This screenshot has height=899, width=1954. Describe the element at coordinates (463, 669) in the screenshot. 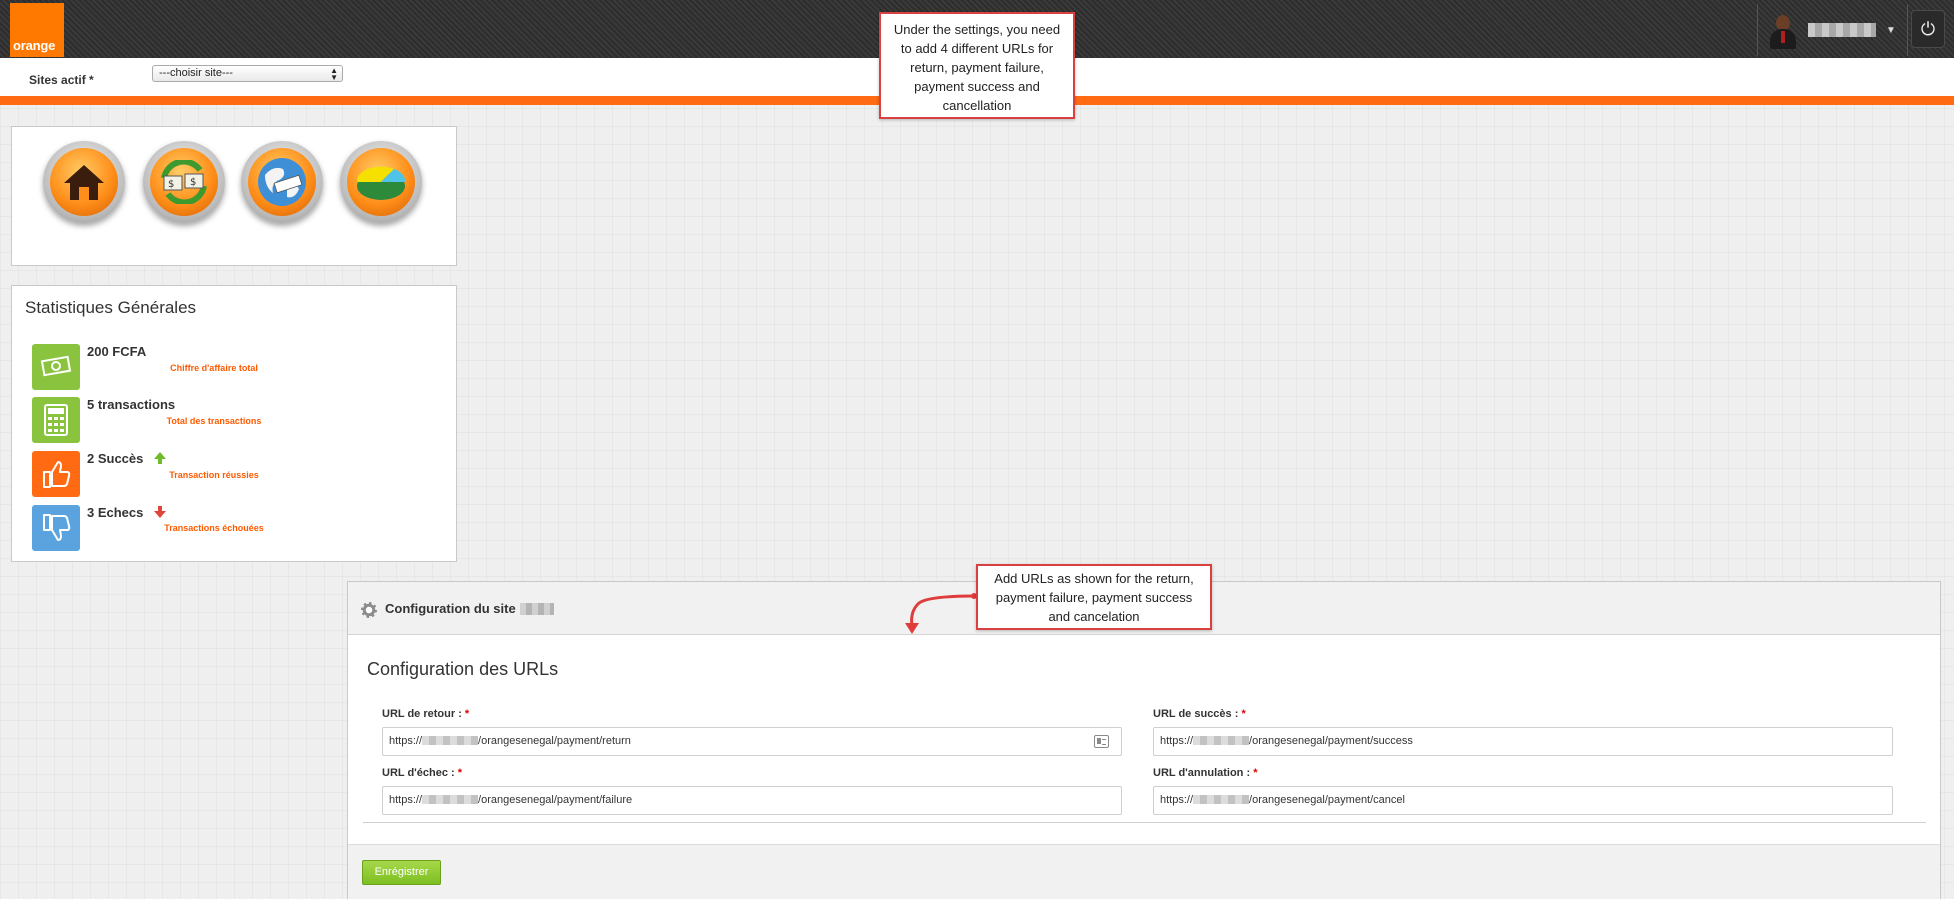

I see `urls-section-title: Configuration des URLs` at that location.